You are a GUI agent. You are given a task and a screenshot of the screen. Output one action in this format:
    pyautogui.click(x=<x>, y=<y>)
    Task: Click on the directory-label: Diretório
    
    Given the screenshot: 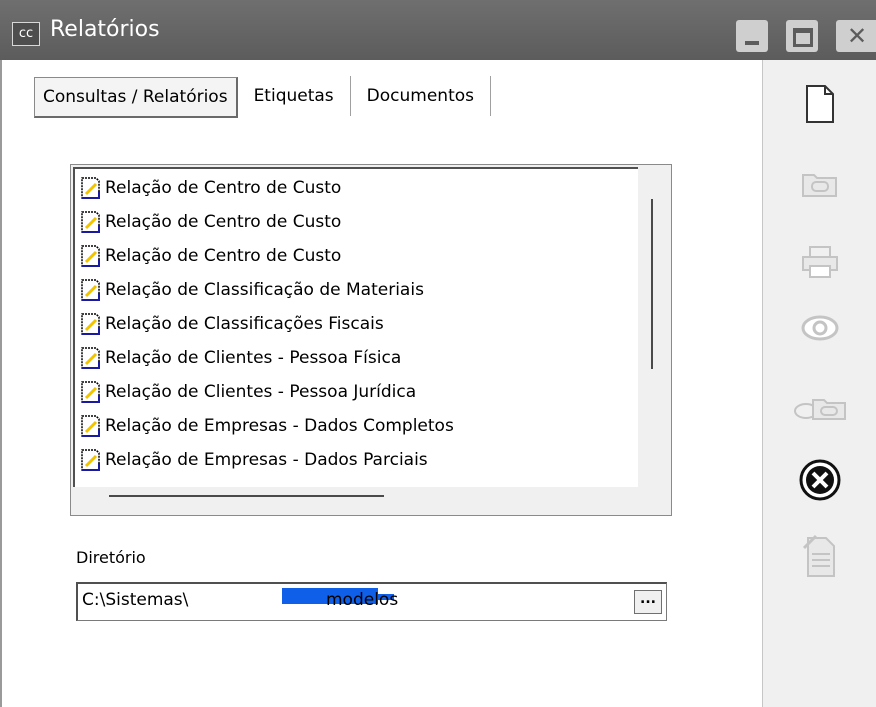 What is the action you would take?
    pyautogui.click(x=111, y=557)
    